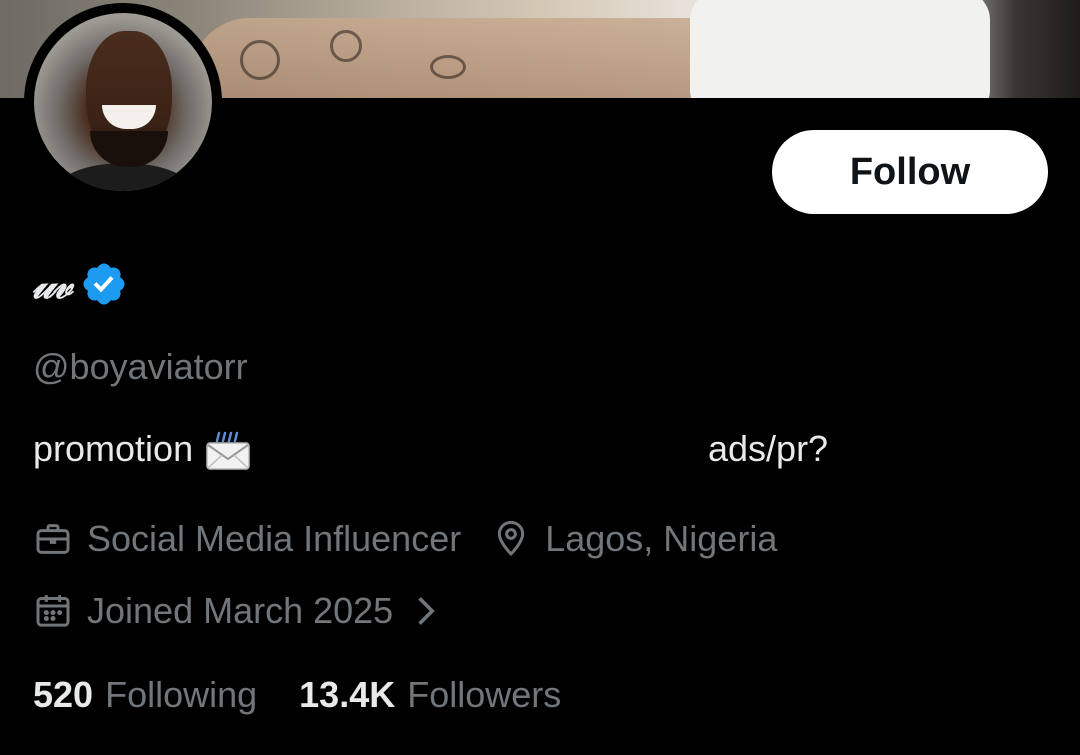 Image resolution: width=1080 pixels, height=755 pixels. Describe the element at coordinates (484, 694) in the screenshot. I see `followers-label: Followers` at that location.